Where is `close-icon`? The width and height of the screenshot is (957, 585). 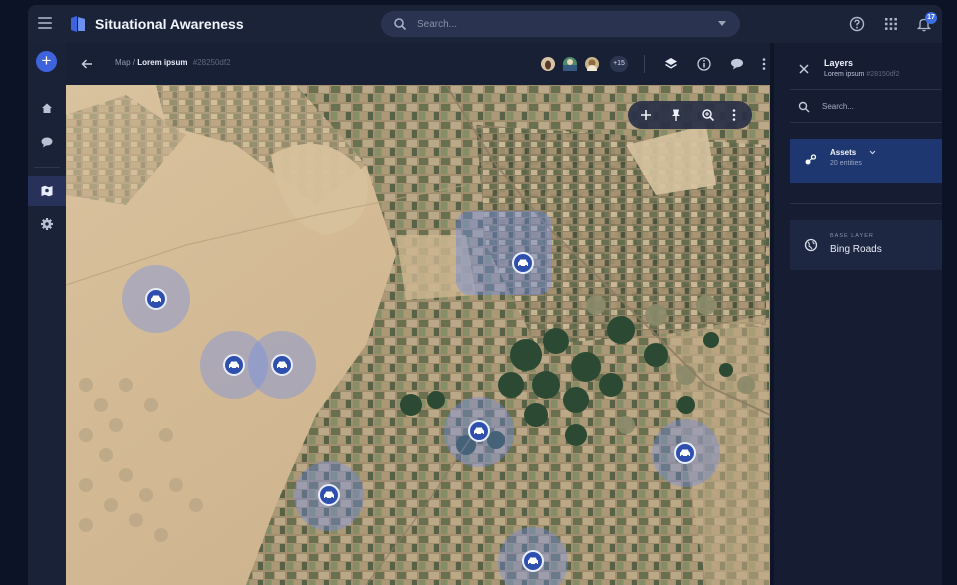
close-icon is located at coordinates (804, 69).